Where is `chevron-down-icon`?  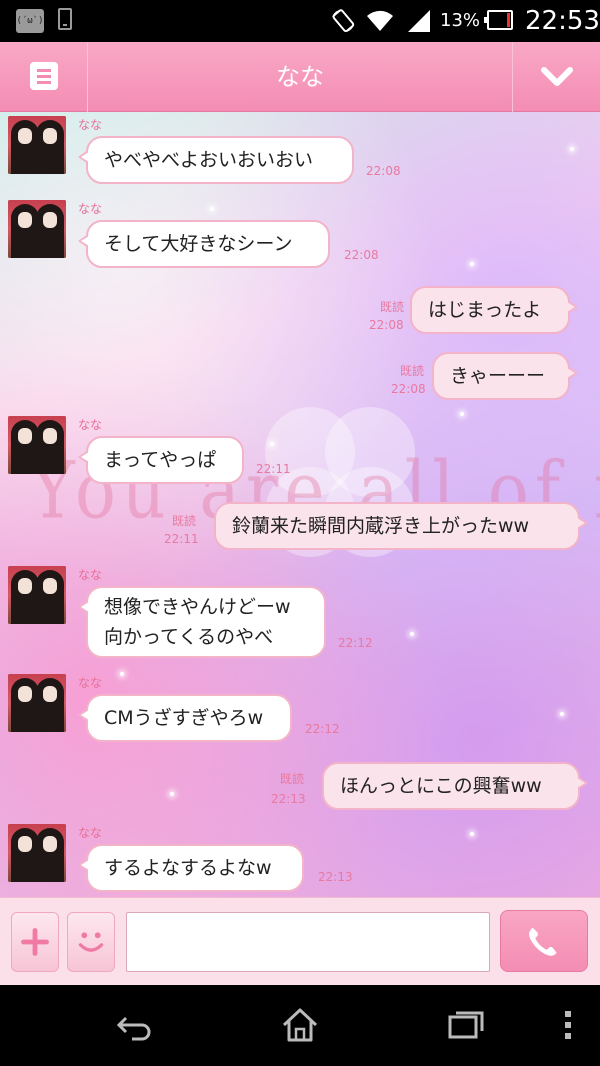
chevron-down-icon is located at coordinates (557, 76).